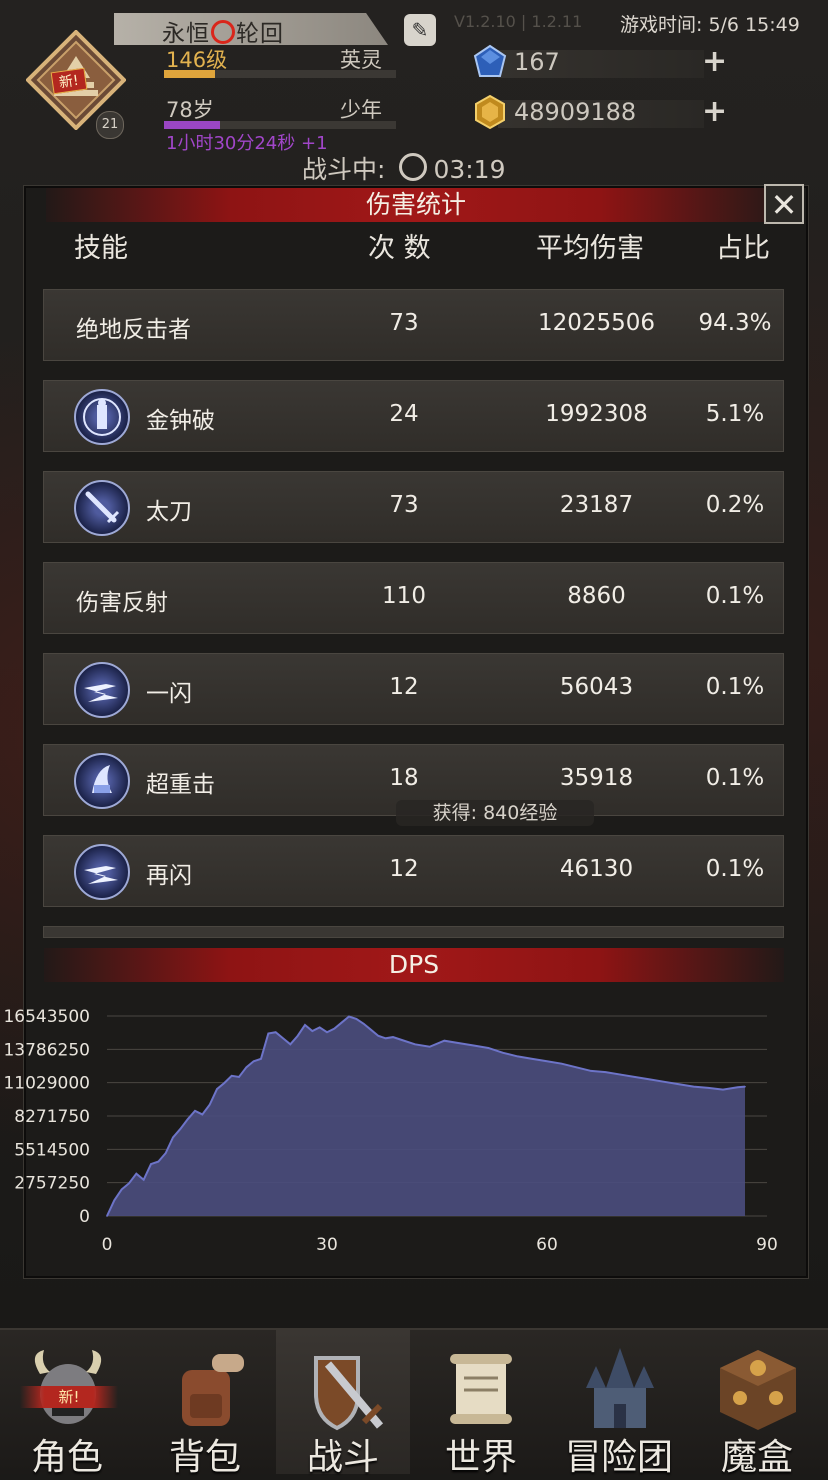 This screenshot has height=1480, width=828. What do you see at coordinates (413, 507) in the screenshot?
I see `table-row: 太刀 73 23187 0.2%` at bounding box center [413, 507].